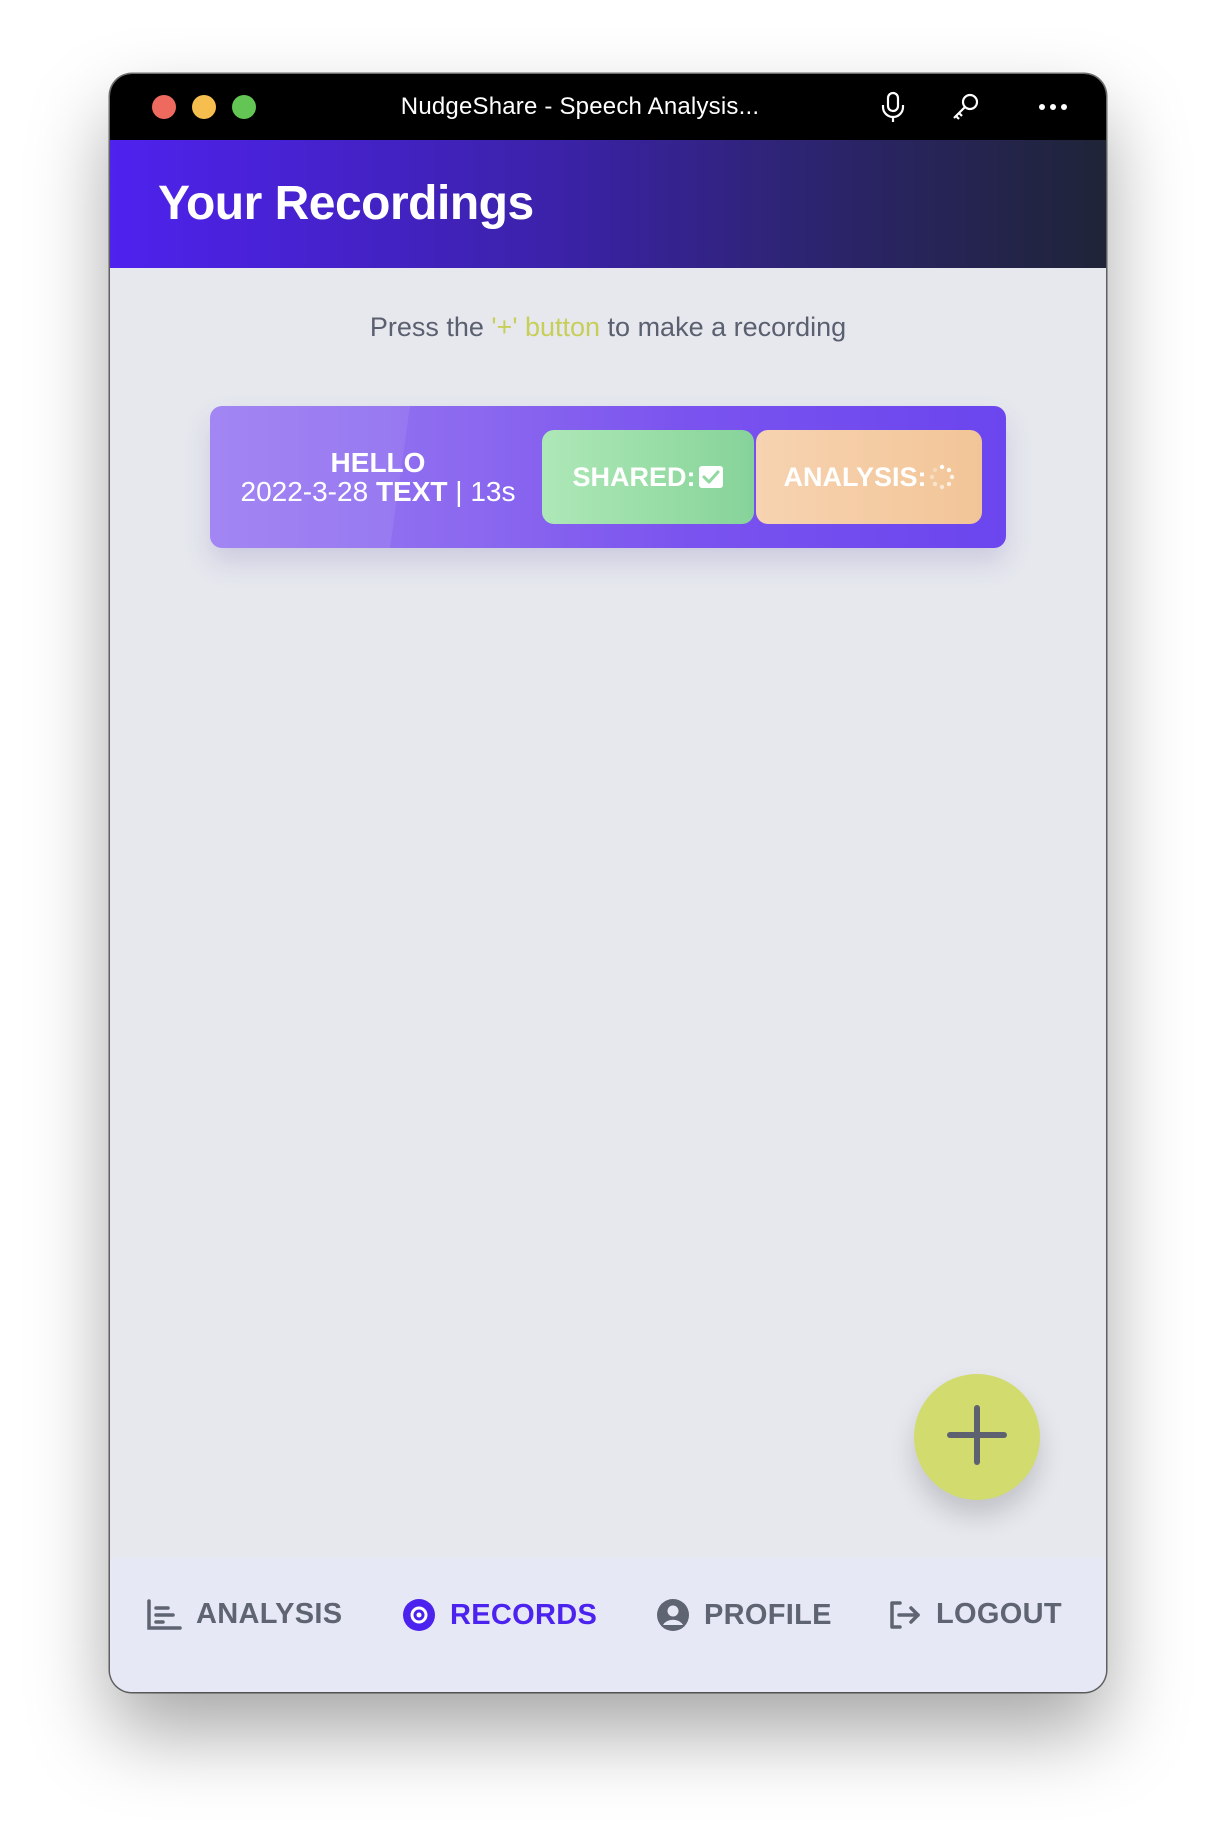 The width and height of the screenshot is (1224, 1848). What do you see at coordinates (1053, 107) in the screenshot?
I see `more-options-icon` at bounding box center [1053, 107].